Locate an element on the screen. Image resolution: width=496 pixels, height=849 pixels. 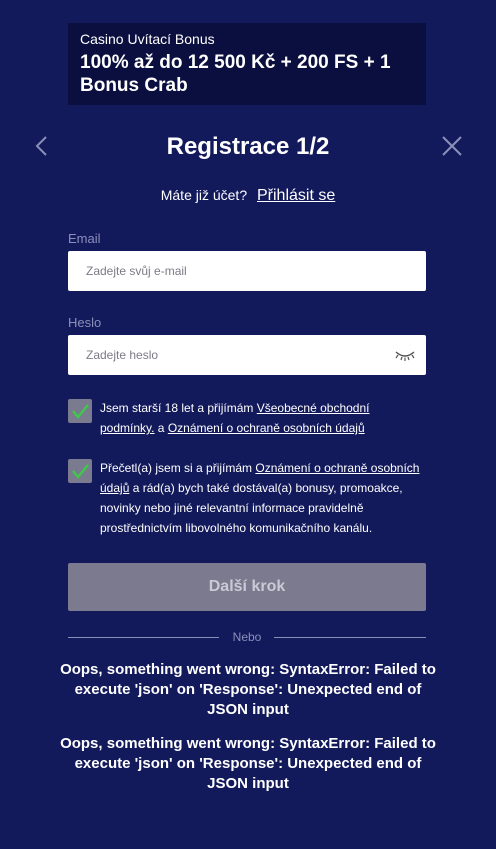
privacy-link: Oznámení o ochraně osobních údajů is located at coordinates (266, 428).